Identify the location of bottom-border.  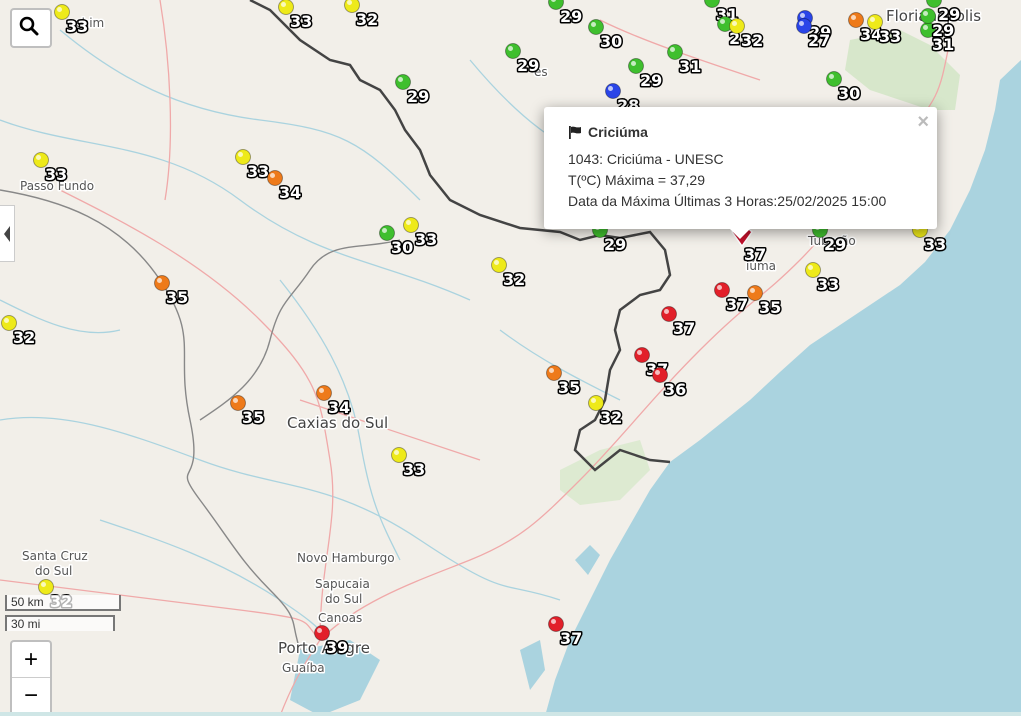
(510, 714).